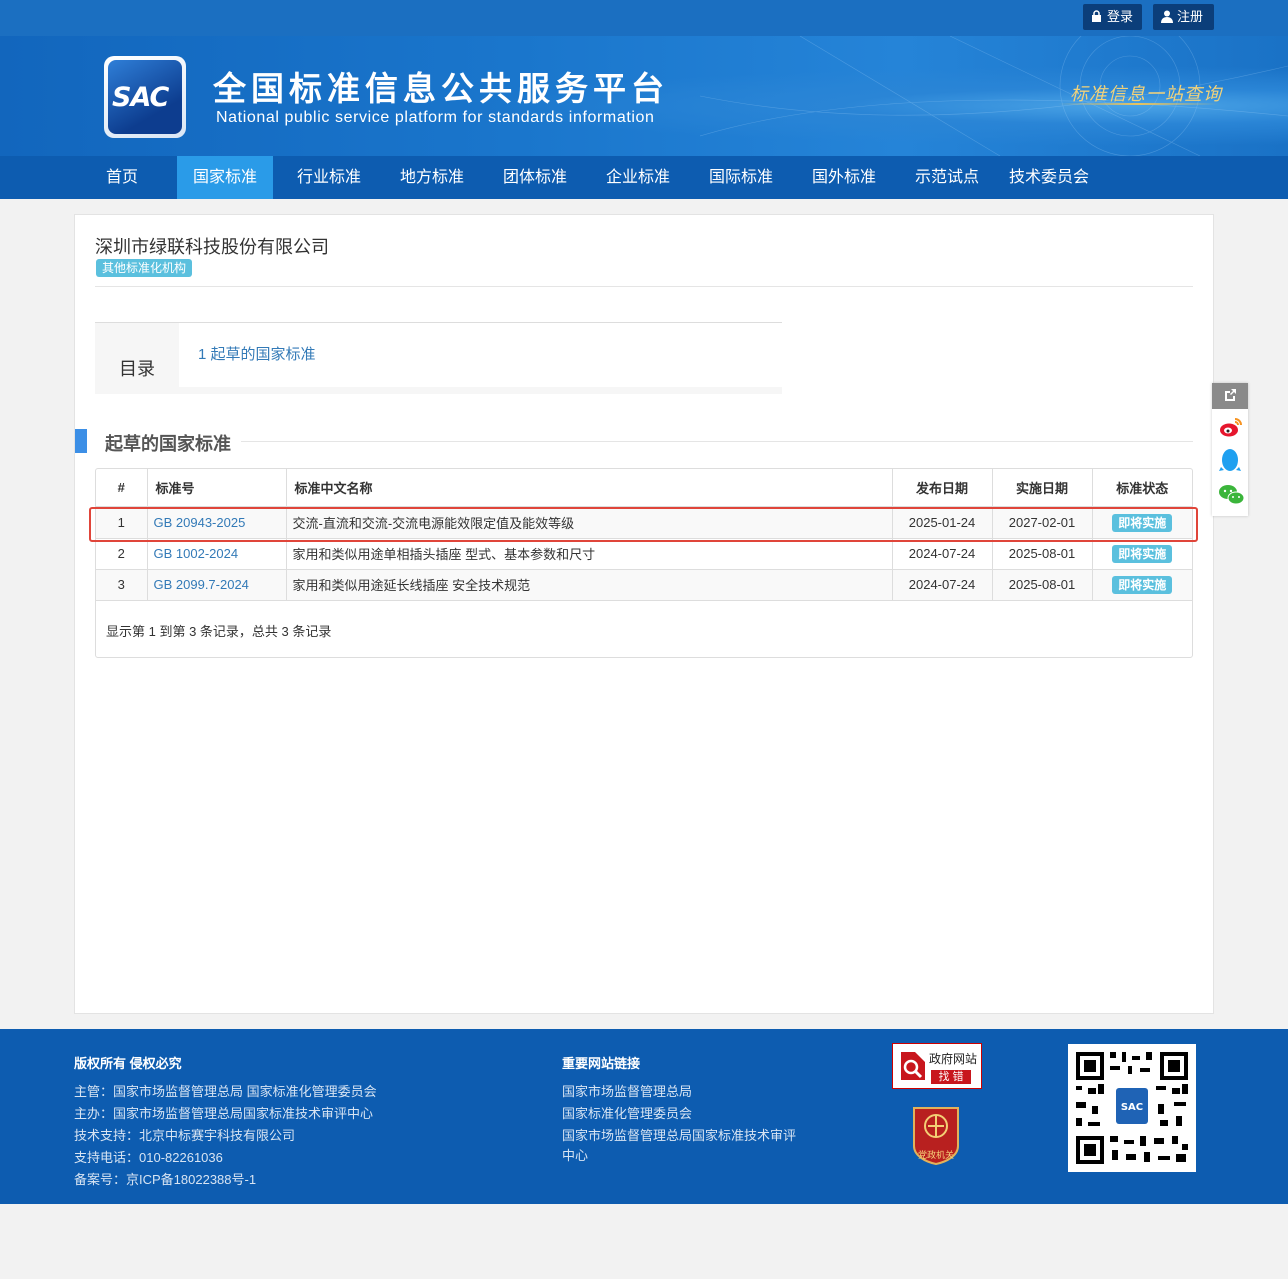 Image resolution: width=1288 pixels, height=1279 pixels. Describe the element at coordinates (644, 18) in the screenshot. I see `top-bar: 登录 注册` at that location.